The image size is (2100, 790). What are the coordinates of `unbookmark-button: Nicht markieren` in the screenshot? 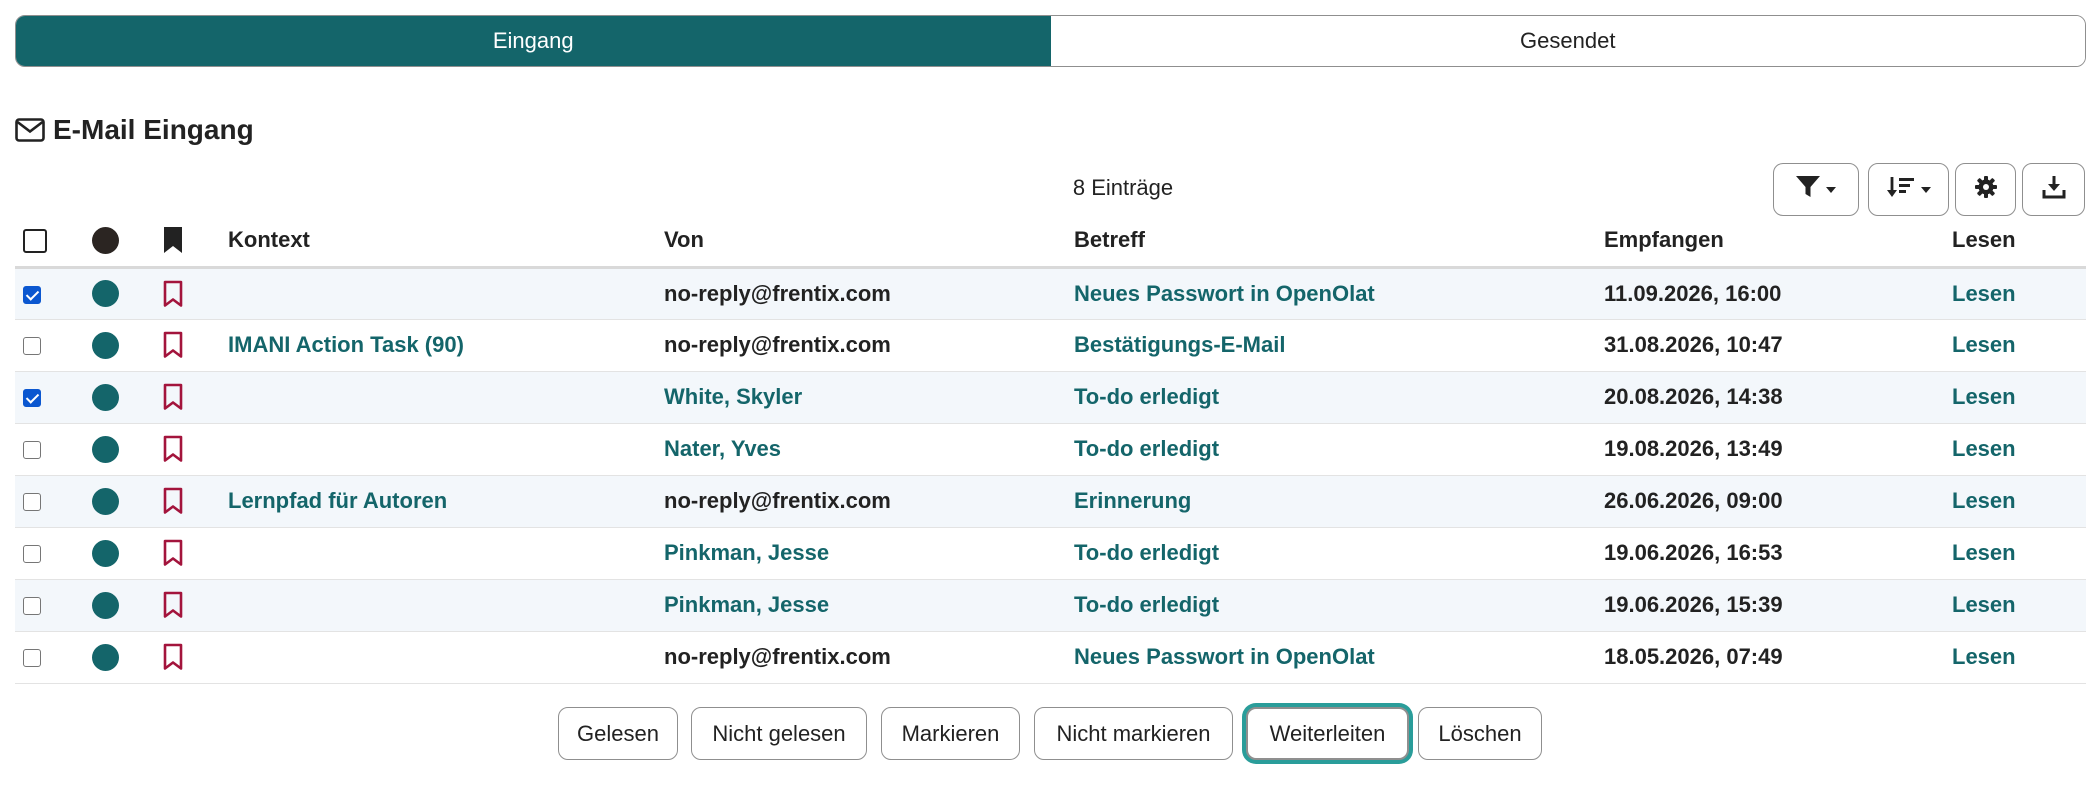 It's located at (1133, 733).